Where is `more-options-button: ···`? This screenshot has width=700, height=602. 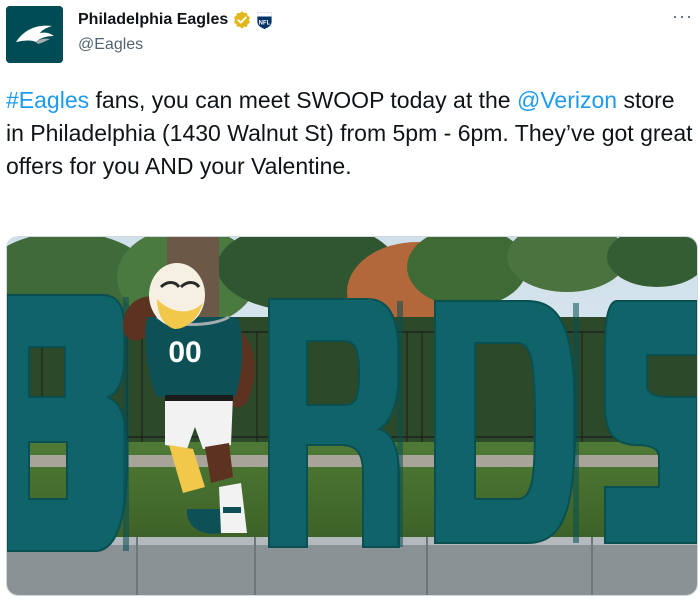 more-options-button: ··· is located at coordinates (682, 16).